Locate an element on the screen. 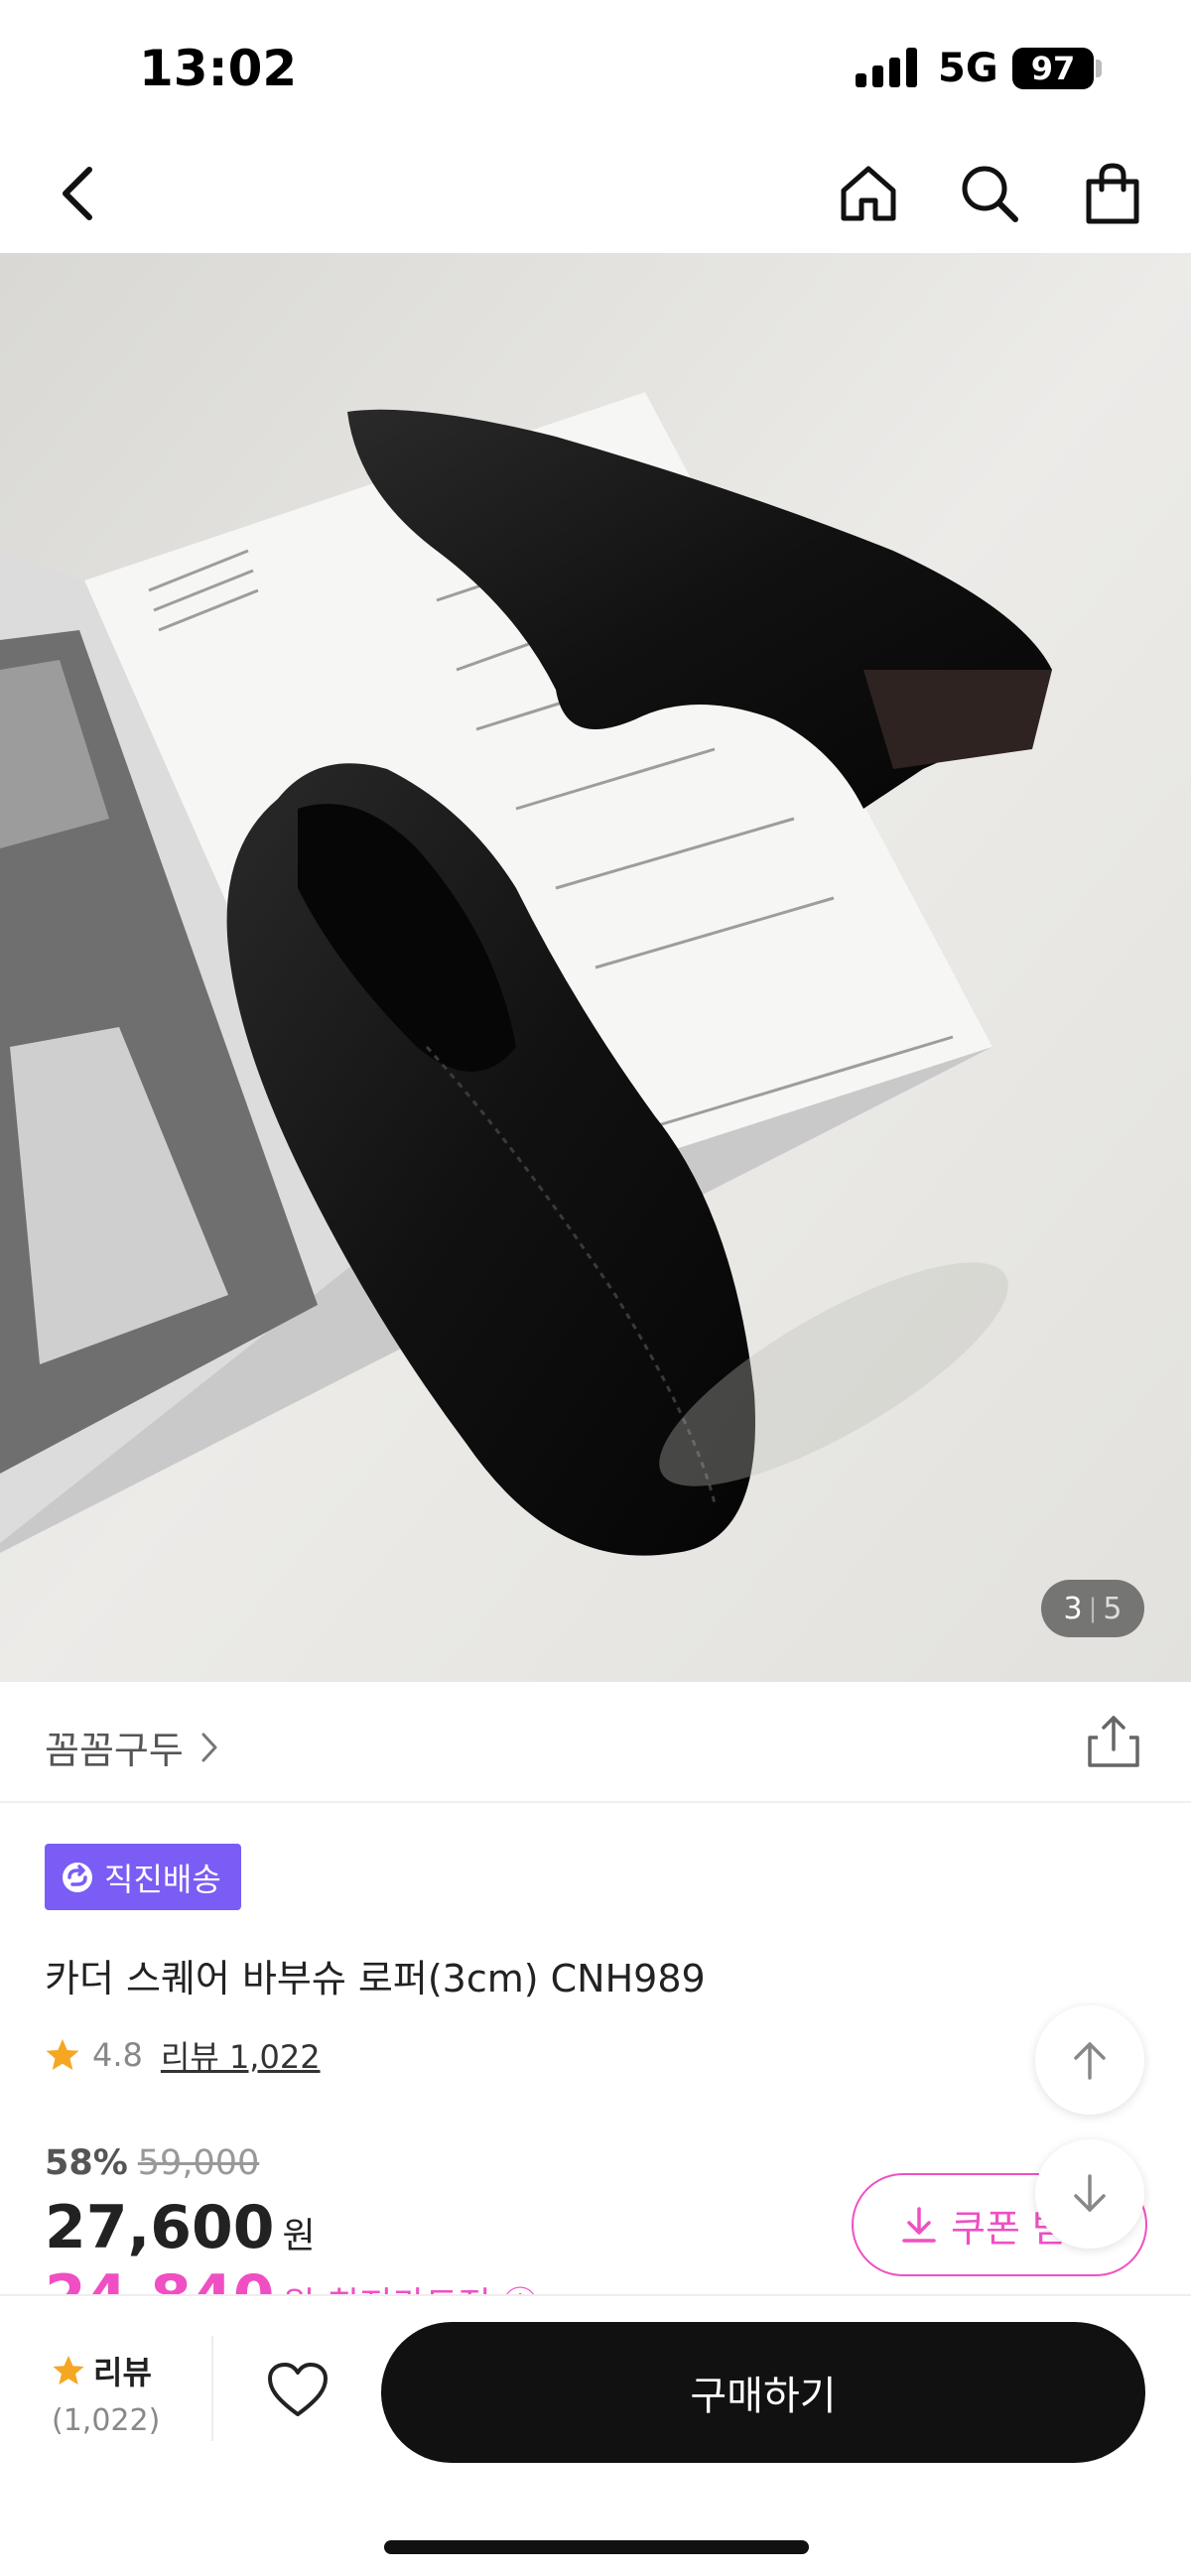  top-nav is located at coordinates (595, 194).